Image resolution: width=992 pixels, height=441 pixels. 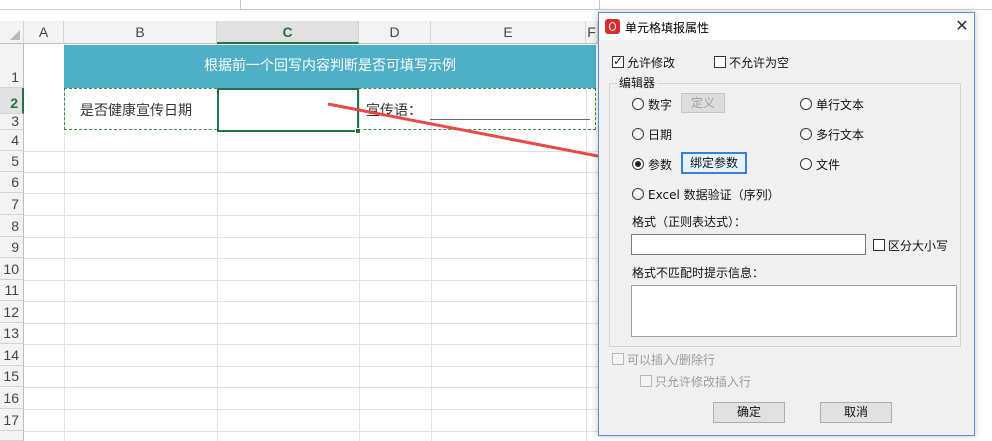 What do you see at coordinates (660, 105) in the screenshot?
I see `radio-number-label: 数字` at bounding box center [660, 105].